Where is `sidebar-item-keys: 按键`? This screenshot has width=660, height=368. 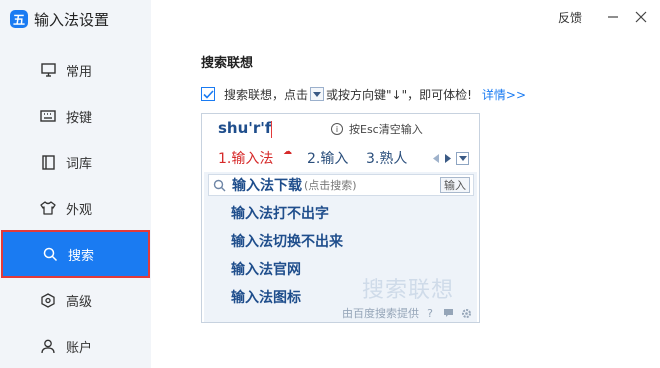
sidebar-item-keys: 按键 is located at coordinates (75, 116).